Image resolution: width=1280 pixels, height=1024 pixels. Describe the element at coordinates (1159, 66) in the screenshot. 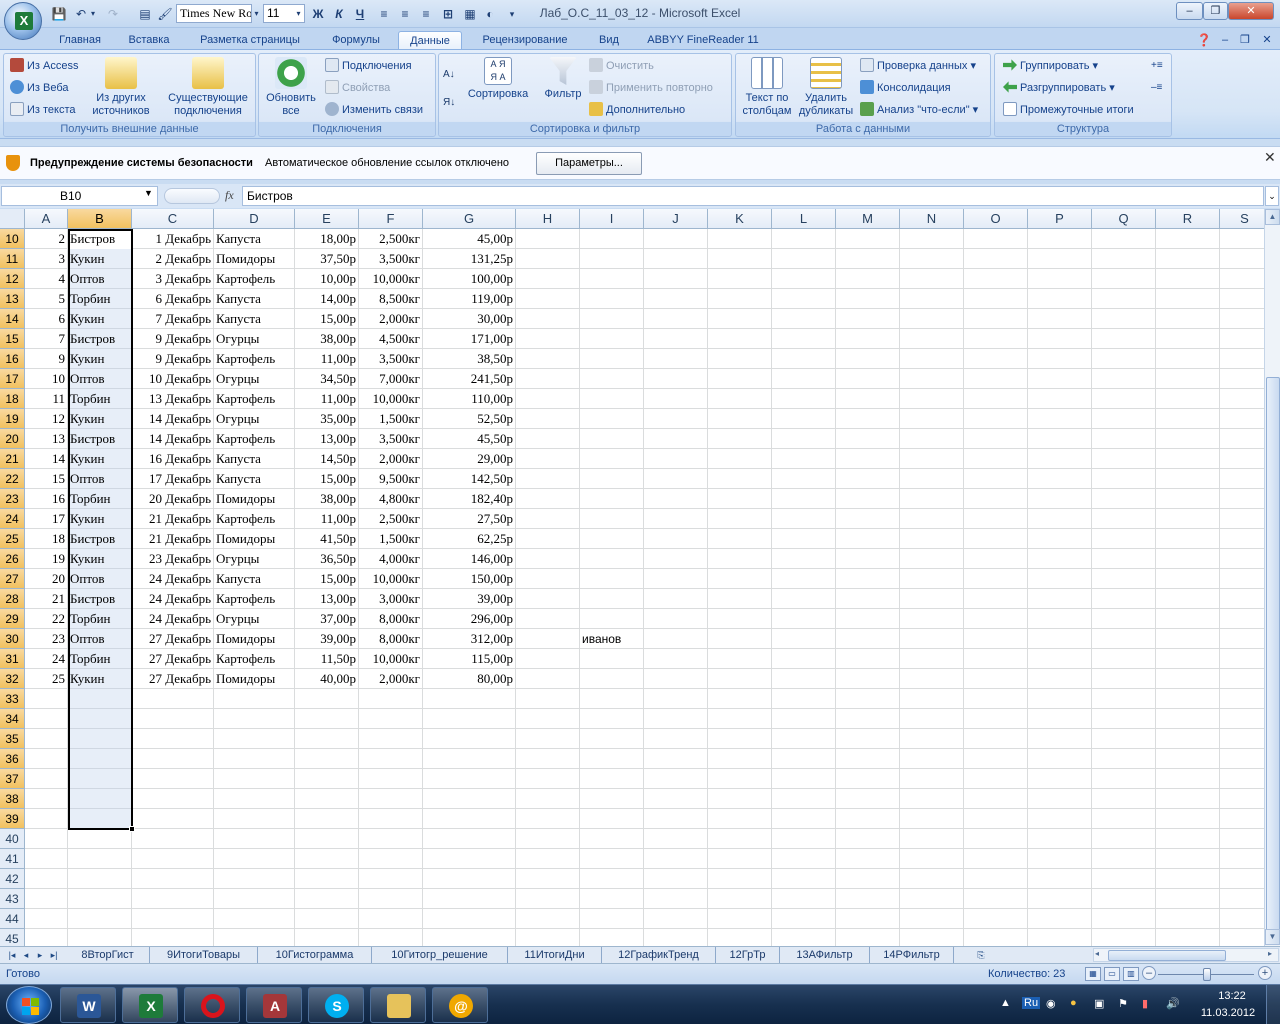

I see `show-detail-icon: +≡` at that location.